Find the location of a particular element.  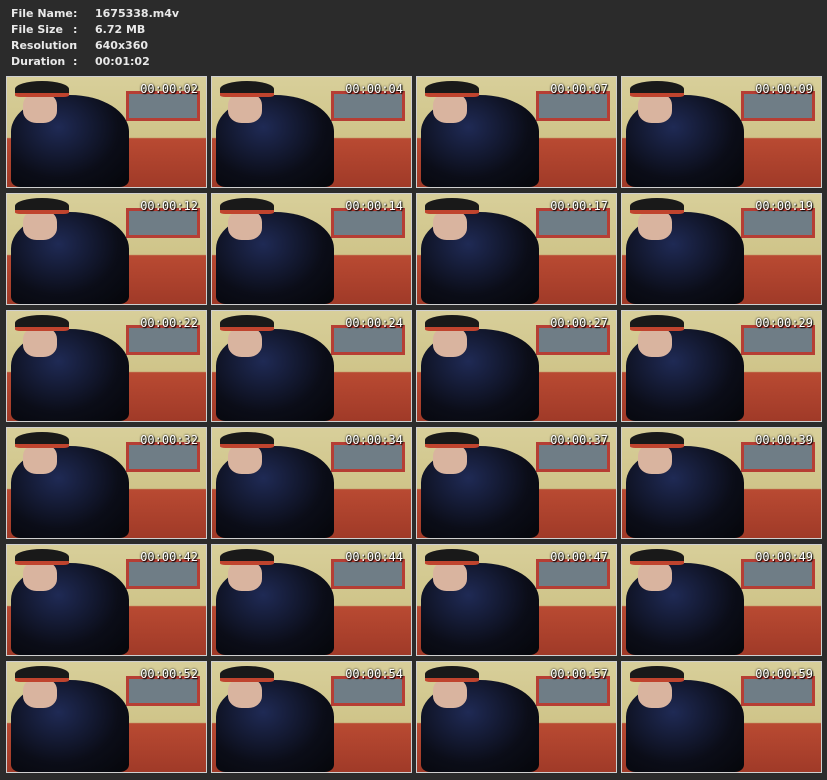

frame-timestamp: 00:00:42 is located at coordinates (169, 557).